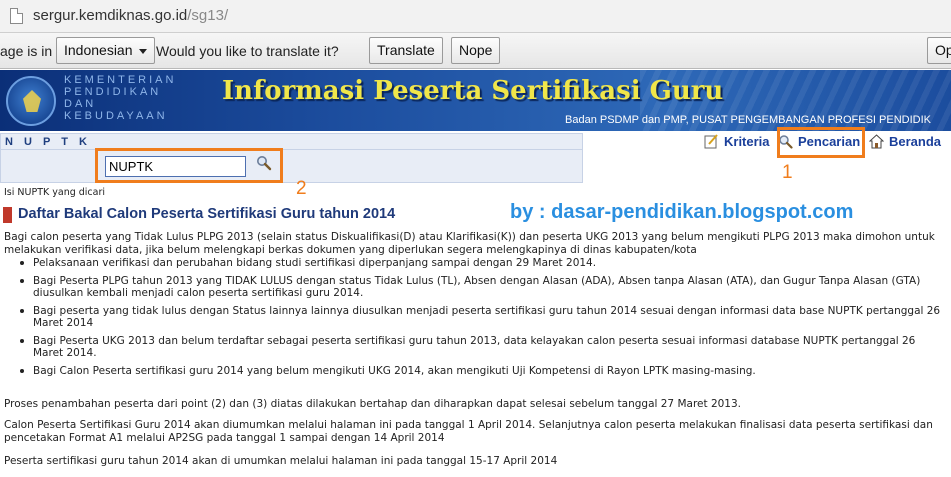 Image resolution: width=951 pixels, height=477 pixels. What do you see at coordinates (406, 50) in the screenshot?
I see `translate-button: Translate` at bounding box center [406, 50].